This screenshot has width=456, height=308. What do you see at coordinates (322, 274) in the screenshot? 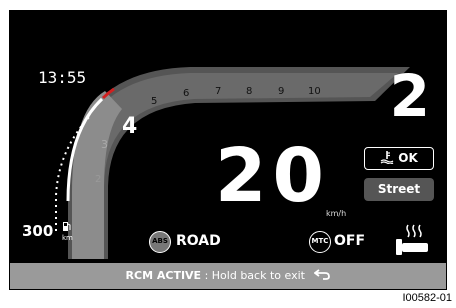
I see `back-arrow-icon` at bounding box center [322, 274].